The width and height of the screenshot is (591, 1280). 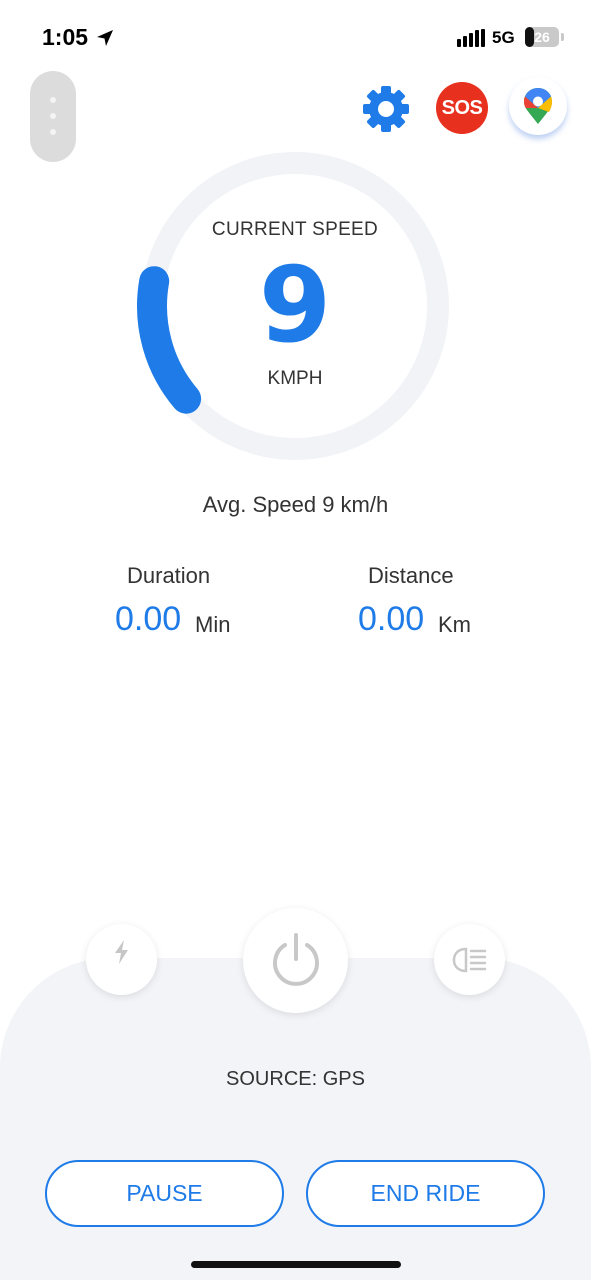 What do you see at coordinates (295, 229) in the screenshot?
I see `current-speed-label: CURRENT SPEED` at bounding box center [295, 229].